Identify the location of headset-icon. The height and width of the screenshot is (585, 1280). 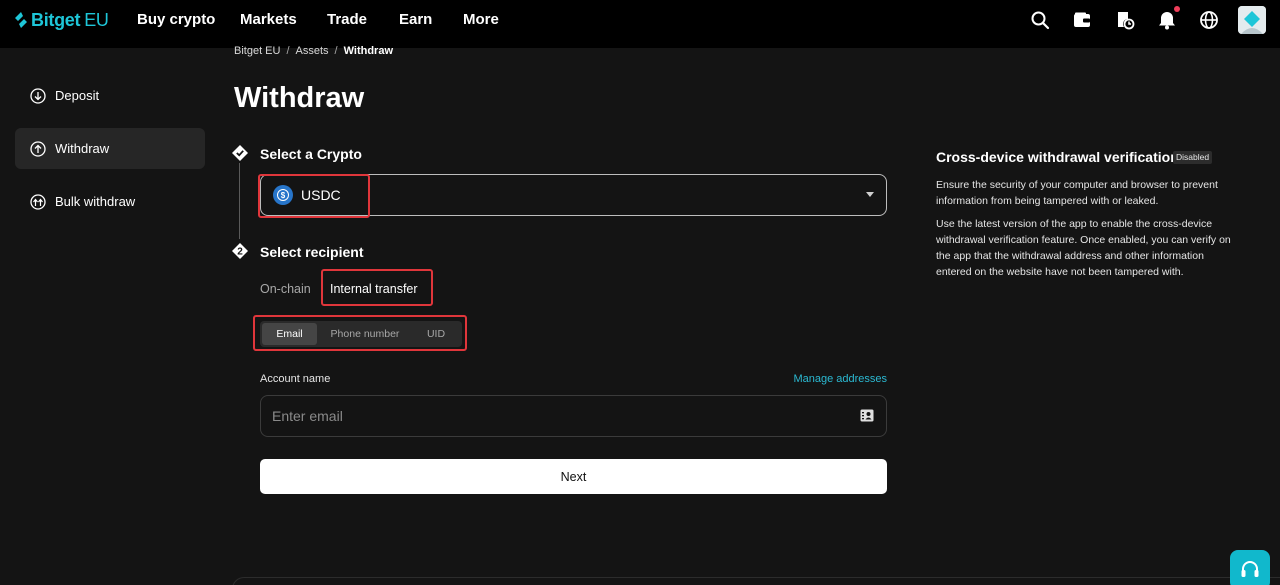
(1250, 569).